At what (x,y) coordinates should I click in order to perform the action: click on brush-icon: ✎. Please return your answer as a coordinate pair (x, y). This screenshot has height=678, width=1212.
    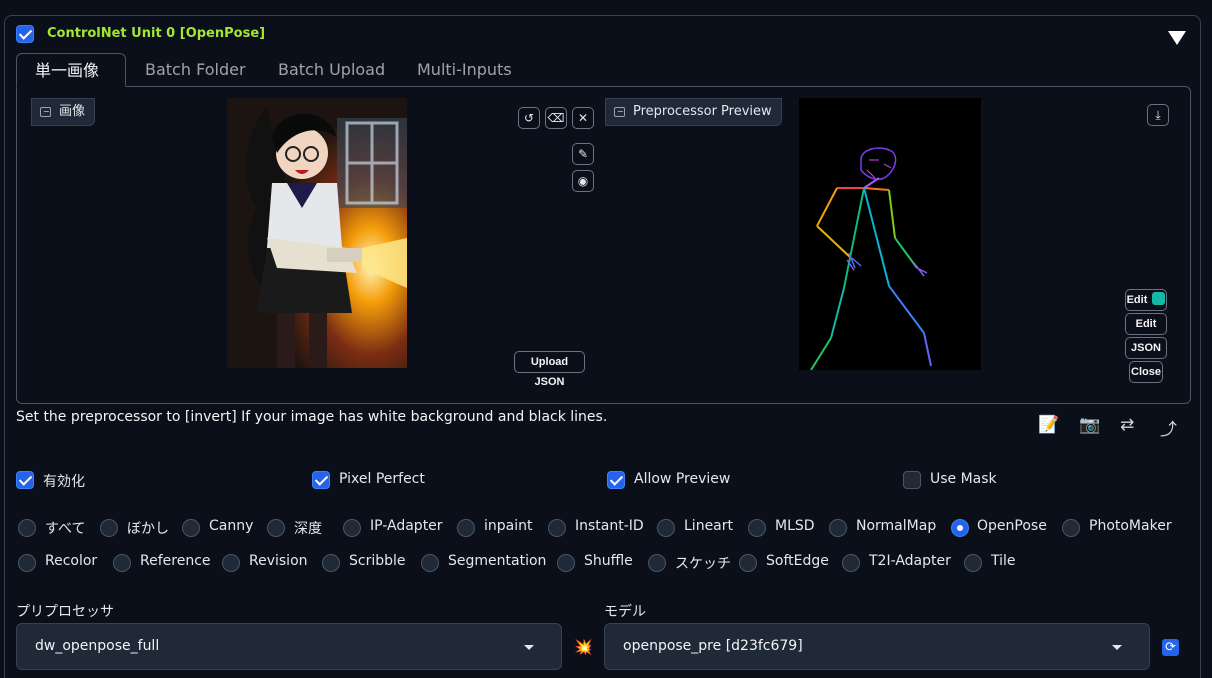
    Looking at the image, I should click on (583, 154).